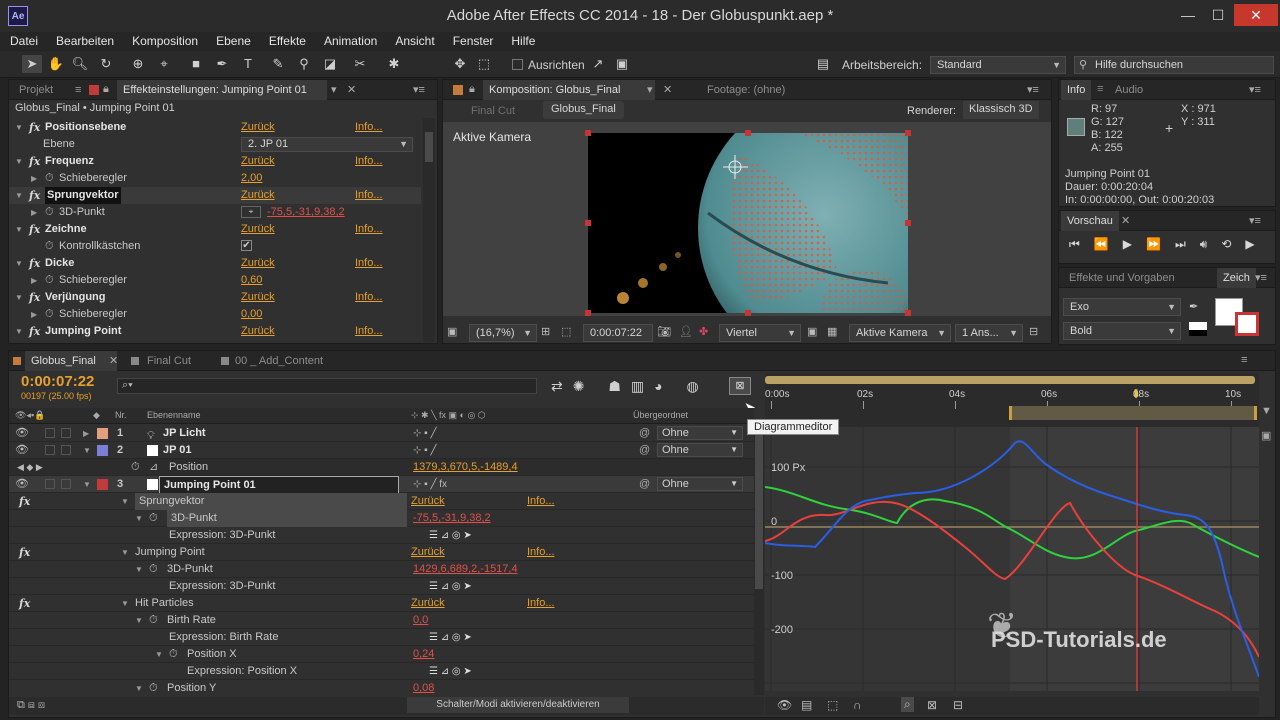 The height and width of the screenshot is (720, 1280). What do you see at coordinates (1122, 307) in the screenshot?
I see `font-dropdown: Exo ▼` at bounding box center [1122, 307].